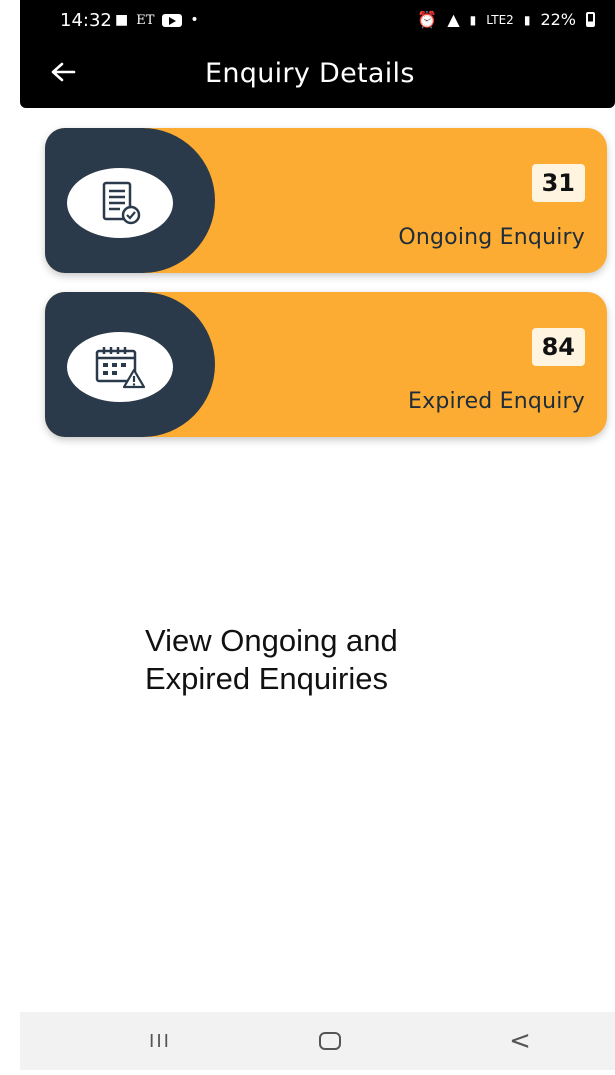 The image size is (615, 1075). Describe the element at coordinates (496, 401) in the screenshot. I see `expired-label: Expired Enquiry` at that location.